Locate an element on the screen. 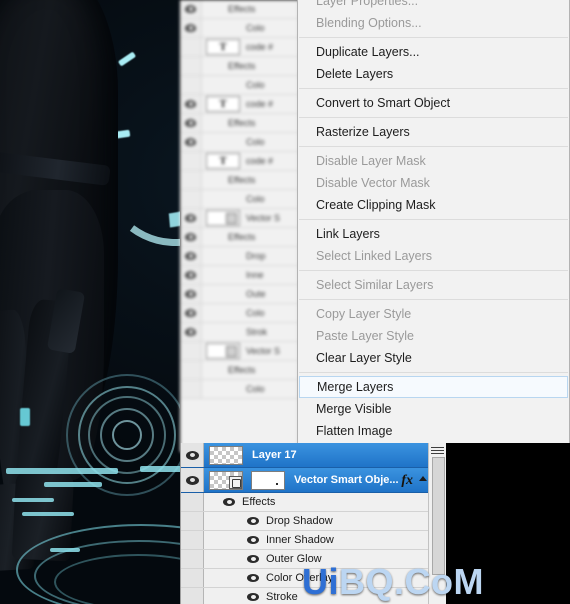 The image size is (570, 604). layer-name: Layer 17 is located at coordinates (274, 455).